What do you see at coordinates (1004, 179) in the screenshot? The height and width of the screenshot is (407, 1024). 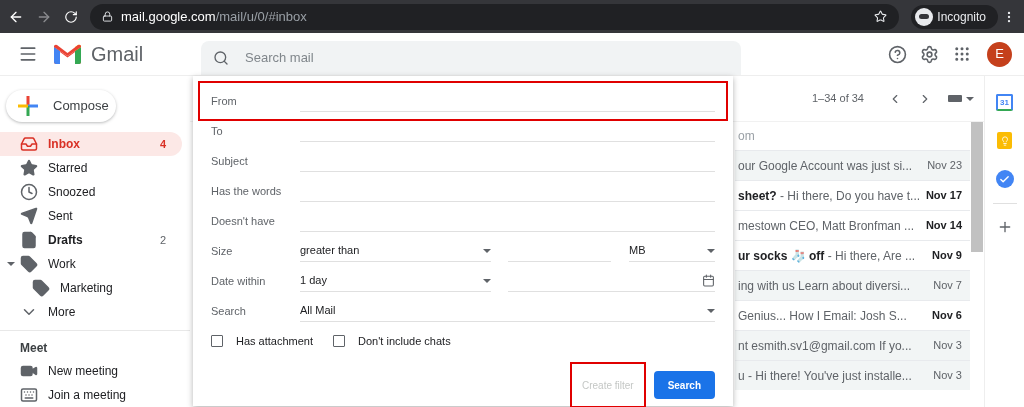 I see `tasks-icon` at bounding box center [1004, 179].